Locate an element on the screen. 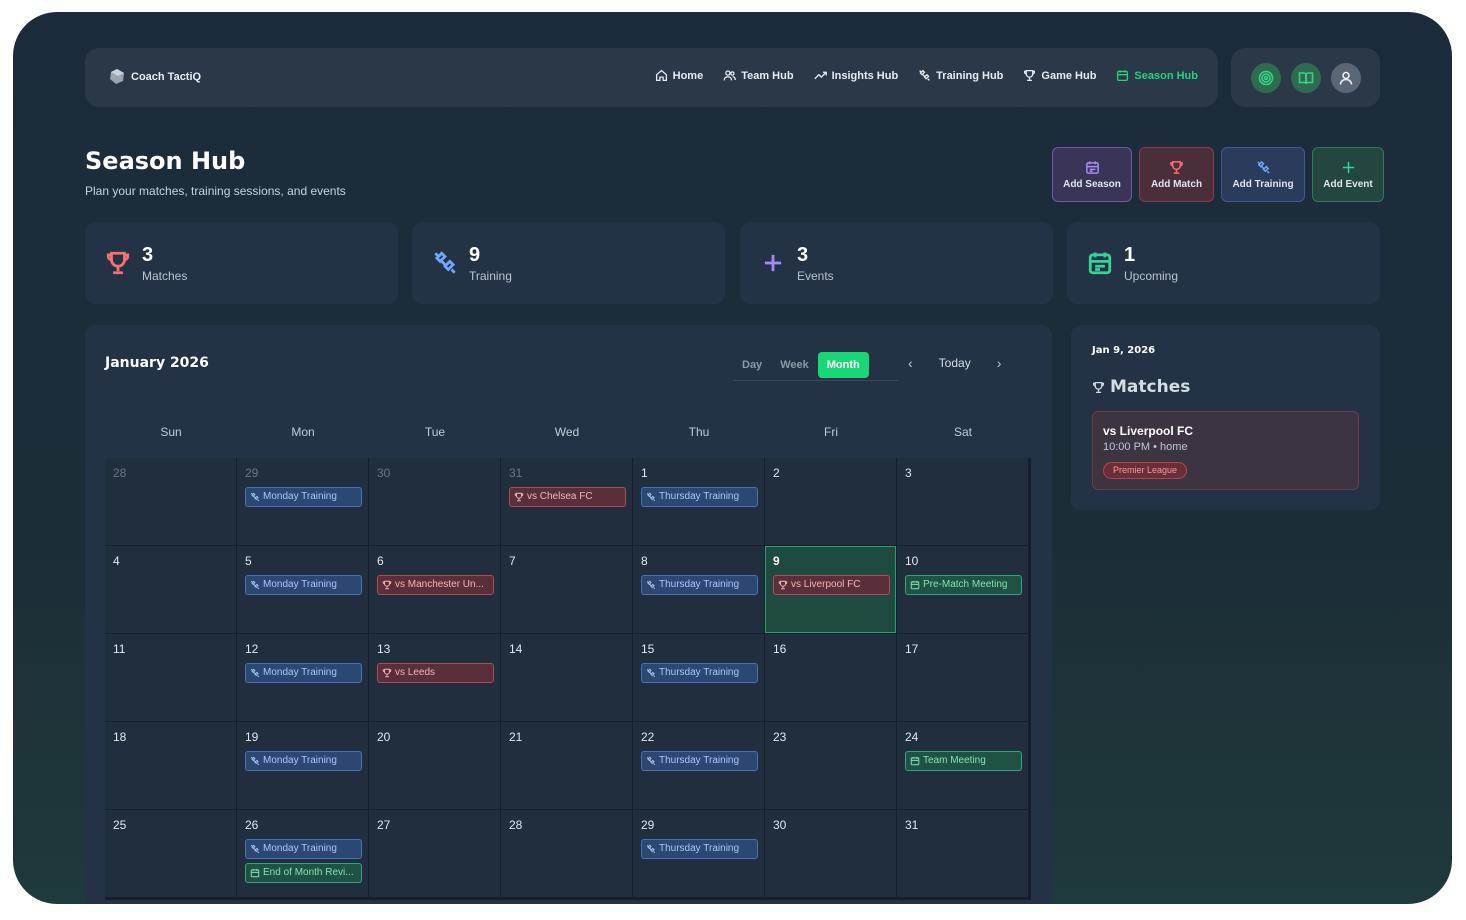 The height and width of the screenshot is (920, 1466). day-number: 3 is located at coordinates (908, 473).